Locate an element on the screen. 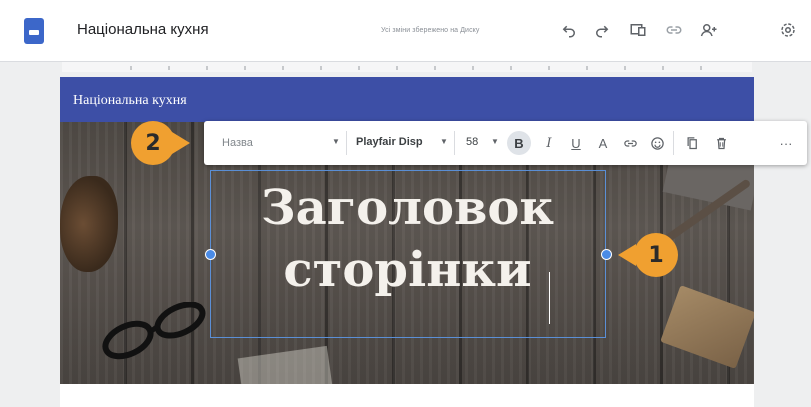 The width and height of the screenshot is (811, 407). share-icon is located at coordinates (709, 30).